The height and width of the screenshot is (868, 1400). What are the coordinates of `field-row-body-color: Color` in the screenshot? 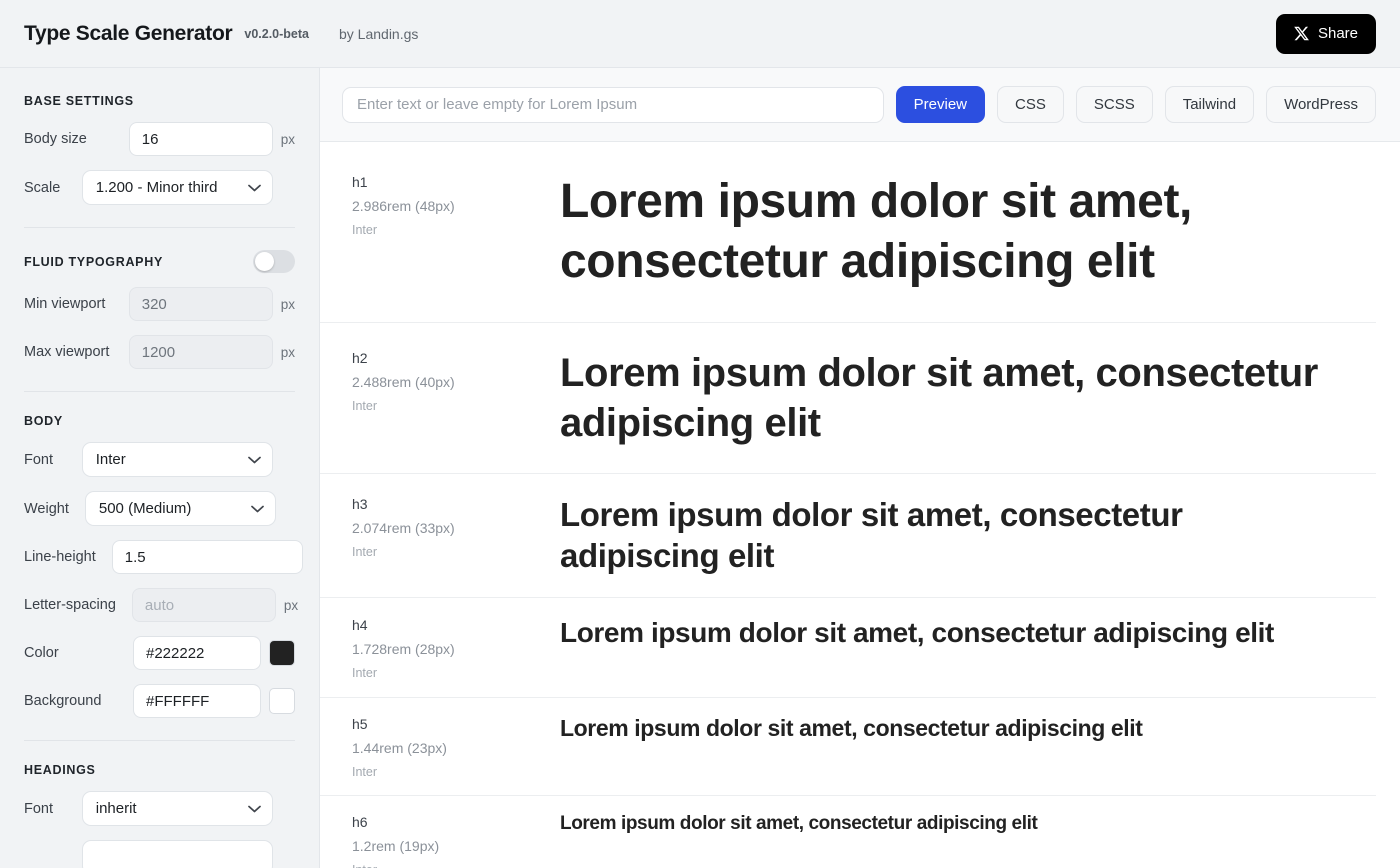 It's located at (159, 653).